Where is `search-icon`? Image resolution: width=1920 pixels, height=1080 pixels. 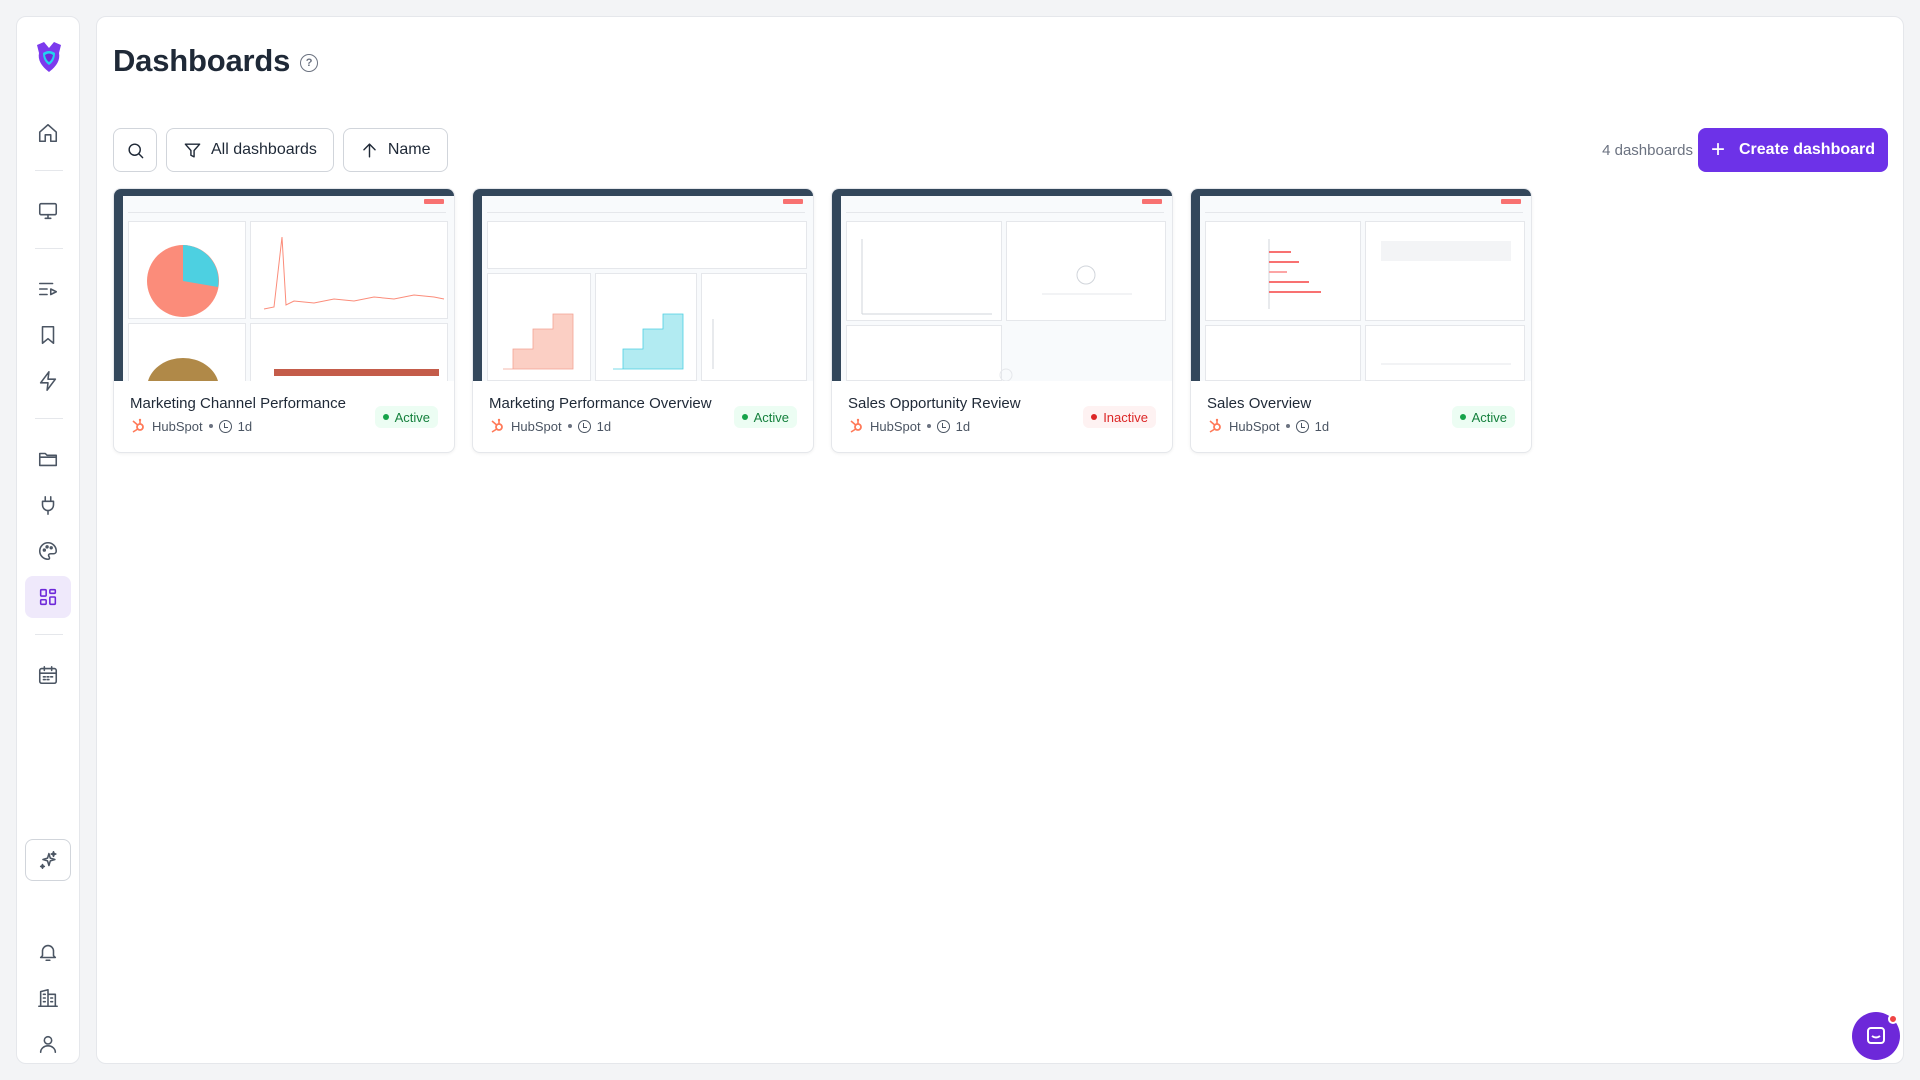
search-icon is located at coordinates (135, 150).